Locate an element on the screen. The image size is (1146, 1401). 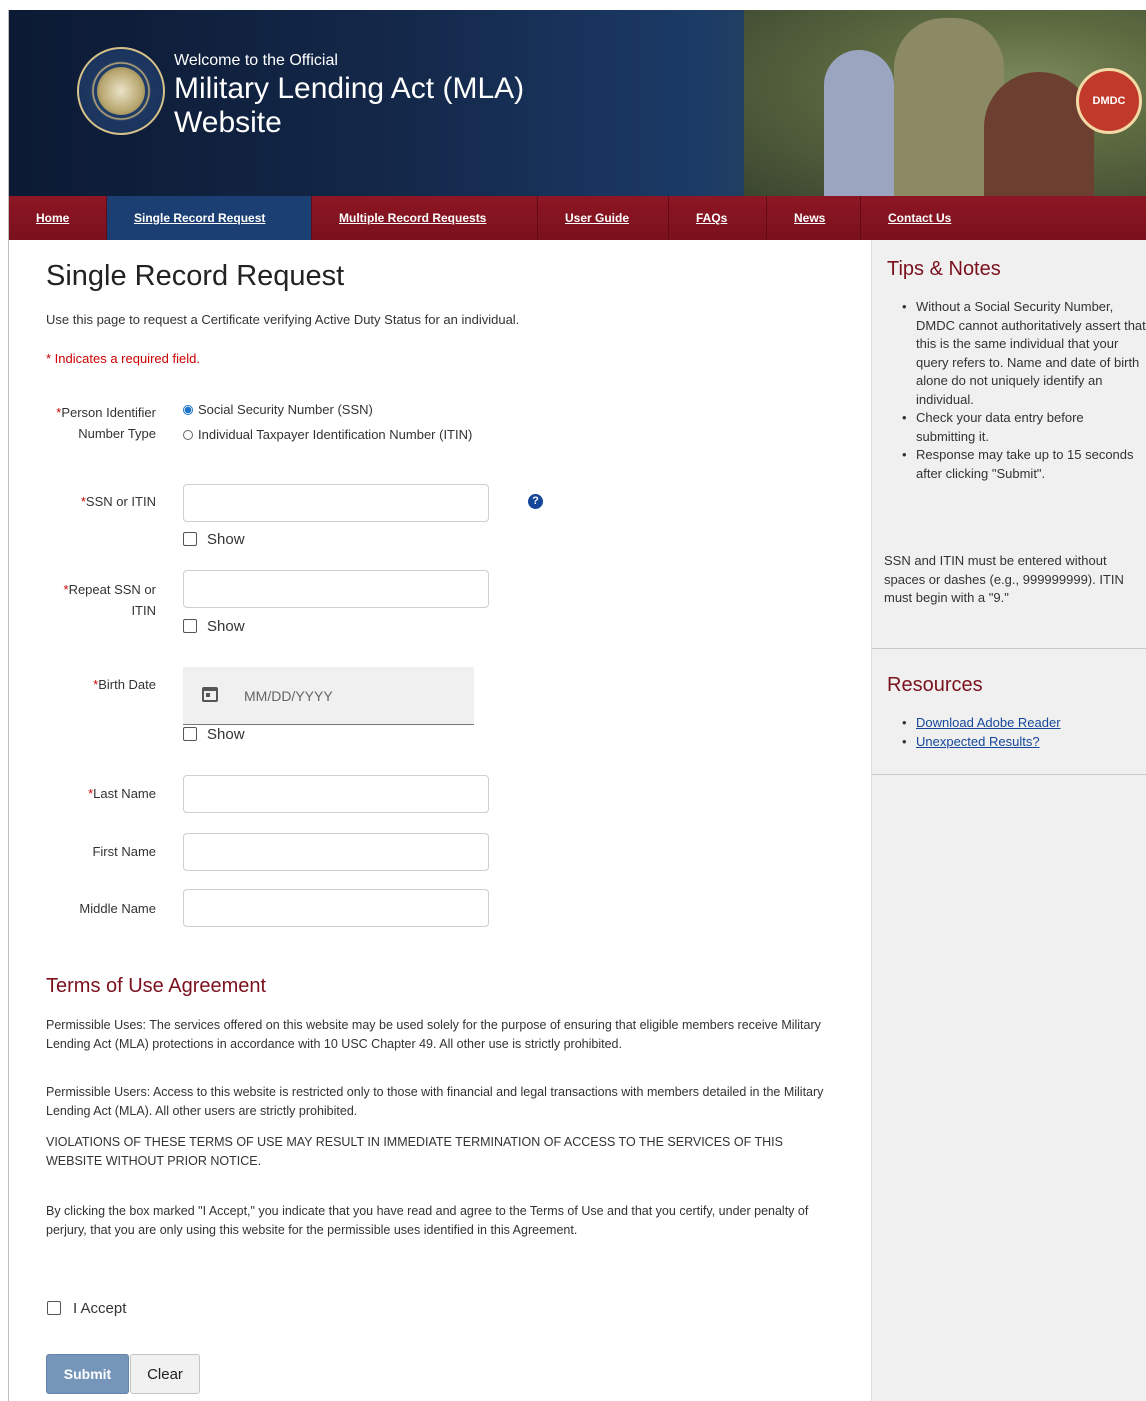
repeat-ssn-input is located at coordinates (336, 589).